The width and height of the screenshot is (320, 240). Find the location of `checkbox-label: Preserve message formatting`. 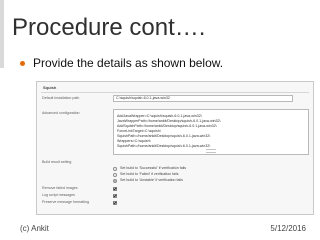

checkbox-label: Preserve message formatting is located at coordinates (65, 202).